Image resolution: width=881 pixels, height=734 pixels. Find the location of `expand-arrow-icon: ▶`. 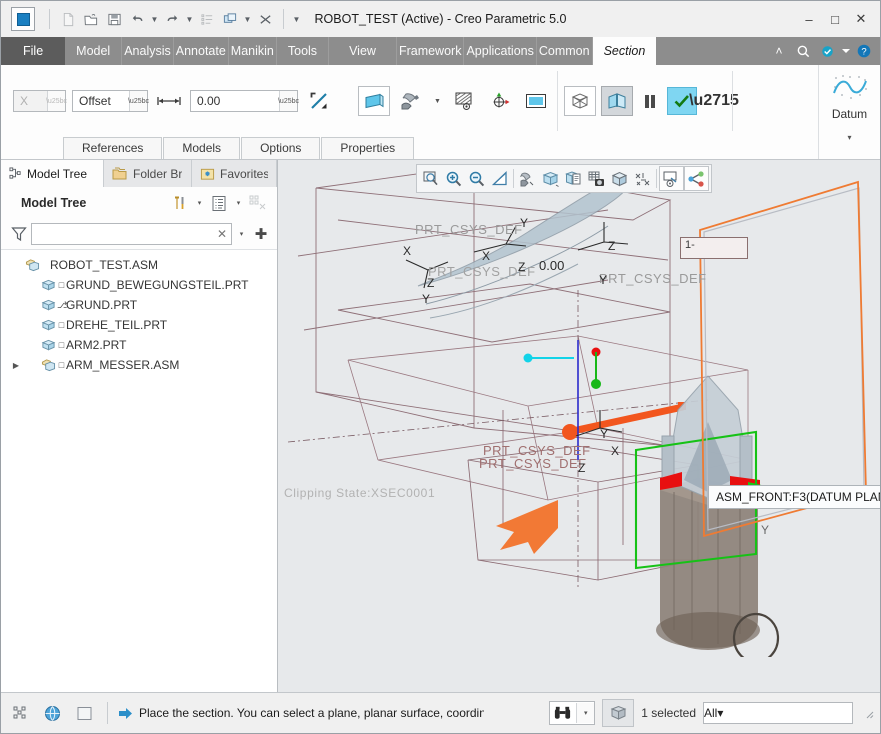

expand-arrow-icon: ▶ is located at coordinates (16, 365).